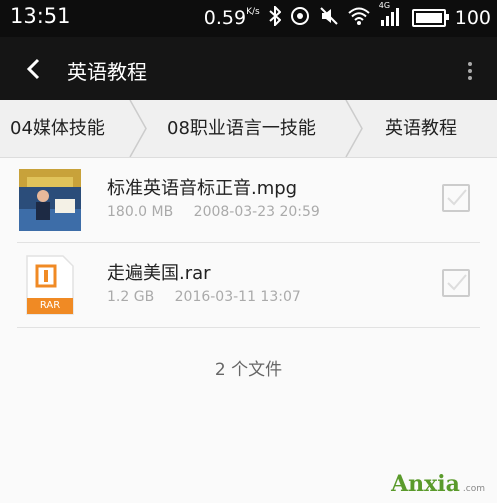 Image resolution: width=497 pixels, height=503 pixels. I want to click on file-meta: 180.0 MB 2008-03-23 20:59, so click(221, 212).